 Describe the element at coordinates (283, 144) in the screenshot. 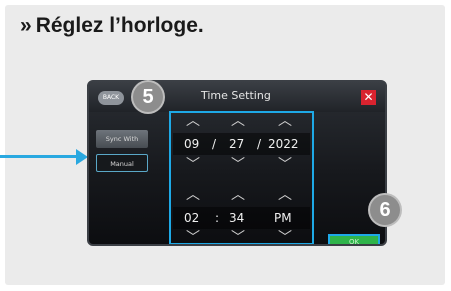

I see `year-value: 2022` at that location.